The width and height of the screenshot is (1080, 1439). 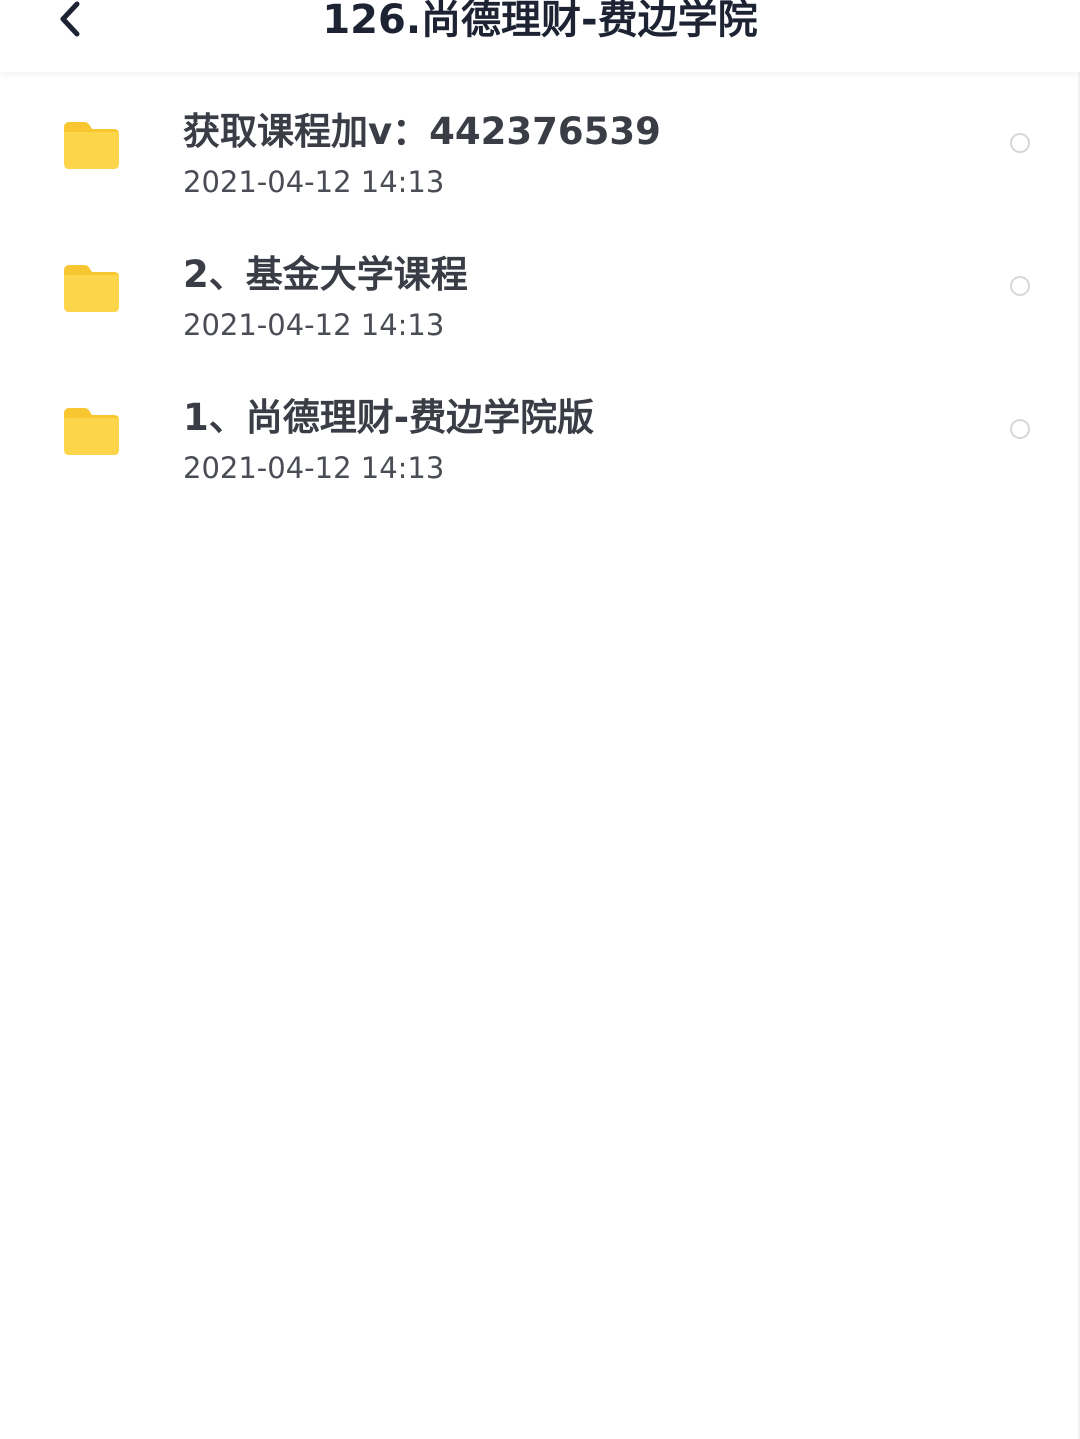 I want to click on item-name: 获取课程加v：442376539, so click(x=422, y=131).